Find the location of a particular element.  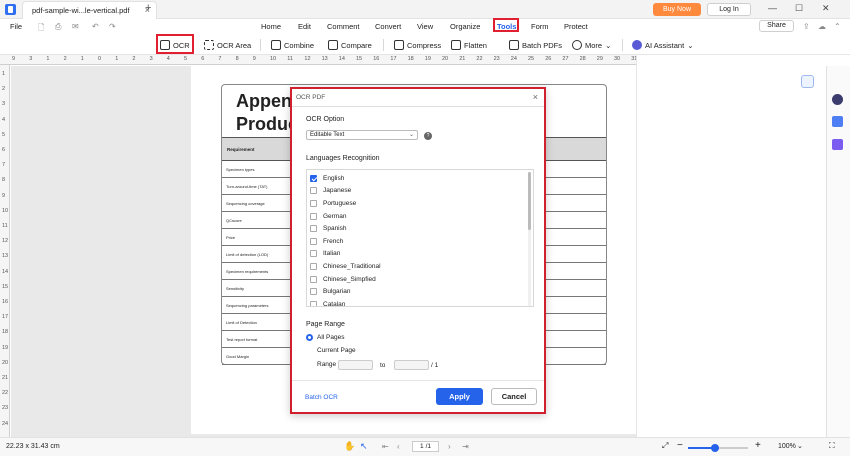

print-icon: ⎙ is located at coordinates (58, 27).